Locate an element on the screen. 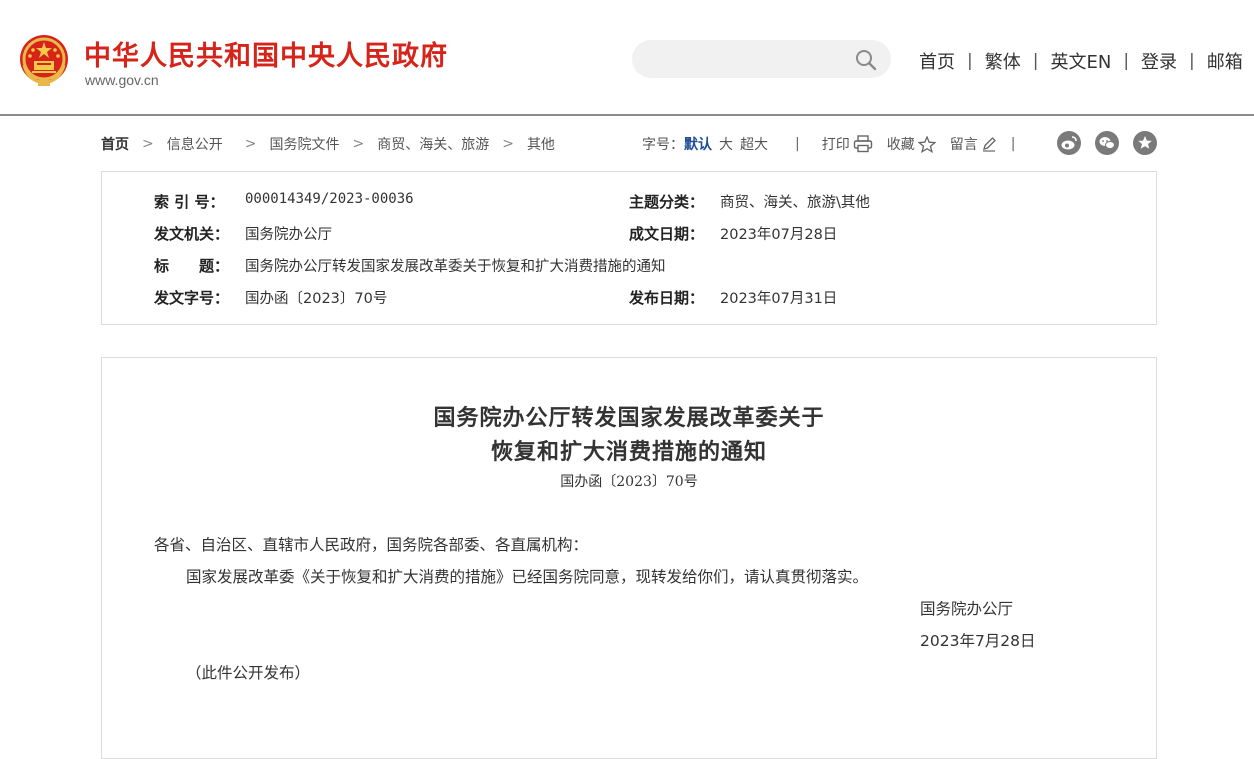 This screenshot has height=759, width=1254. meta-label: 发布日期： is located at coordinates (667, 298).